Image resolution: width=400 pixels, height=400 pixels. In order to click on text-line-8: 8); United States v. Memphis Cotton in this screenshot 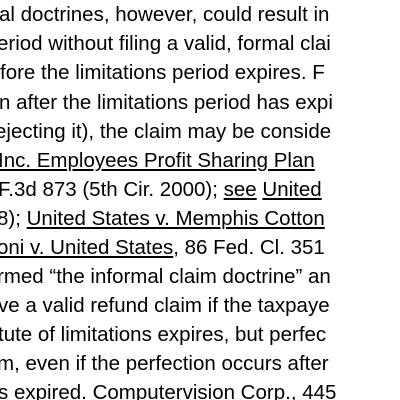, I will do `click(162, 219)`.